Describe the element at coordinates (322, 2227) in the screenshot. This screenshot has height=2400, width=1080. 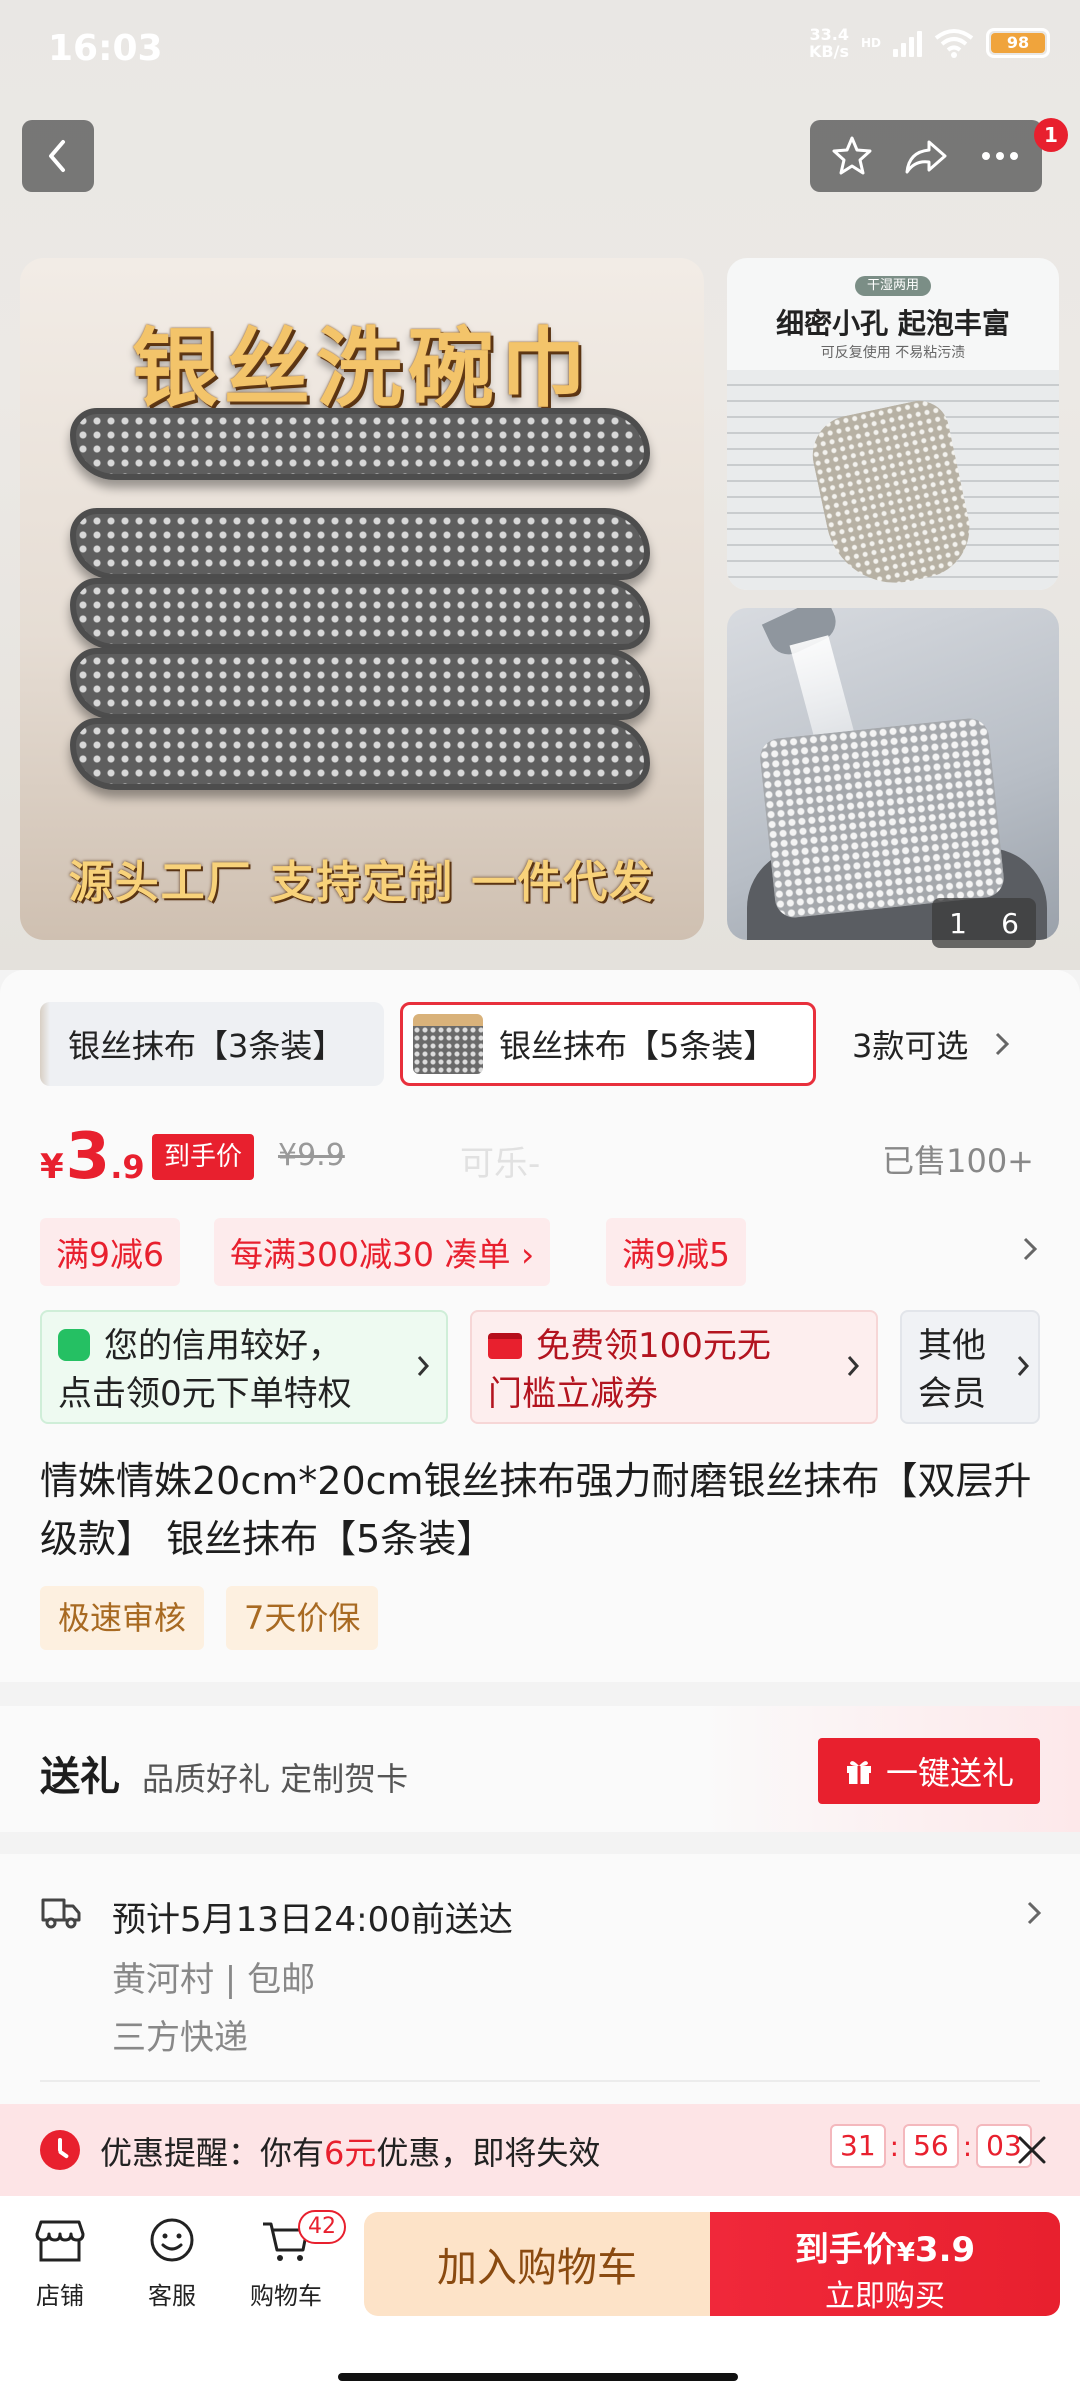
I see `cart-count-badge: 42` at that location.